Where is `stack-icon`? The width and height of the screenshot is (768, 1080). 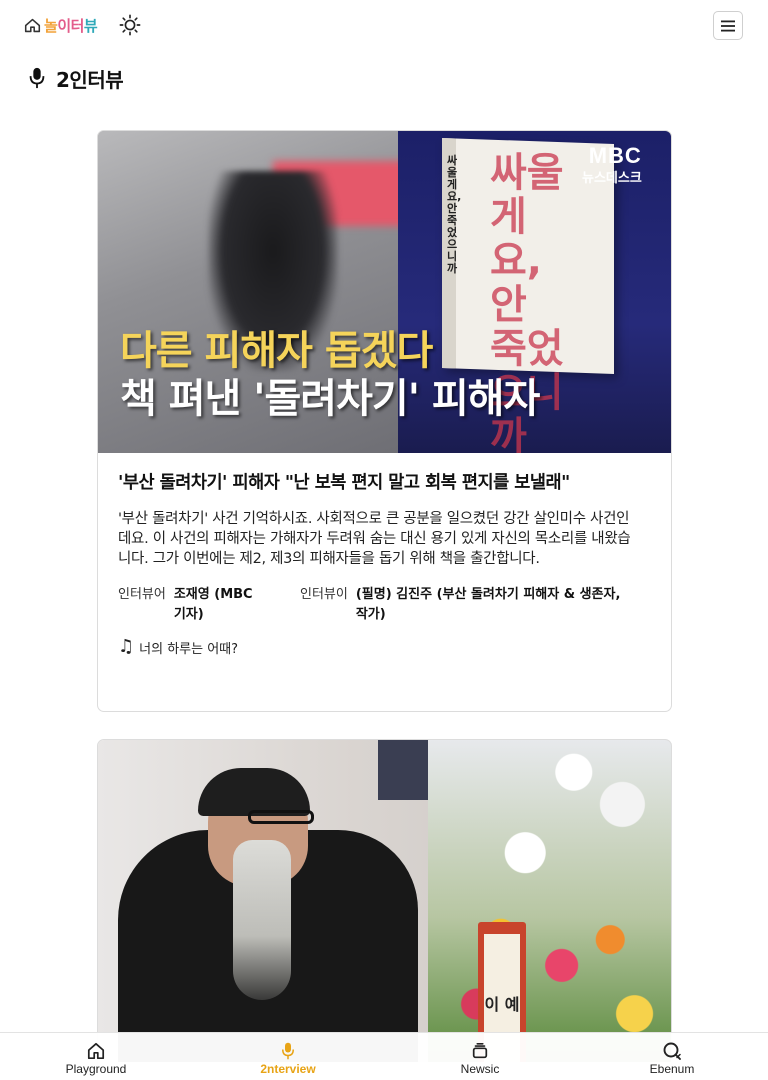
stack-icon is located at coordinates (480, 1051).